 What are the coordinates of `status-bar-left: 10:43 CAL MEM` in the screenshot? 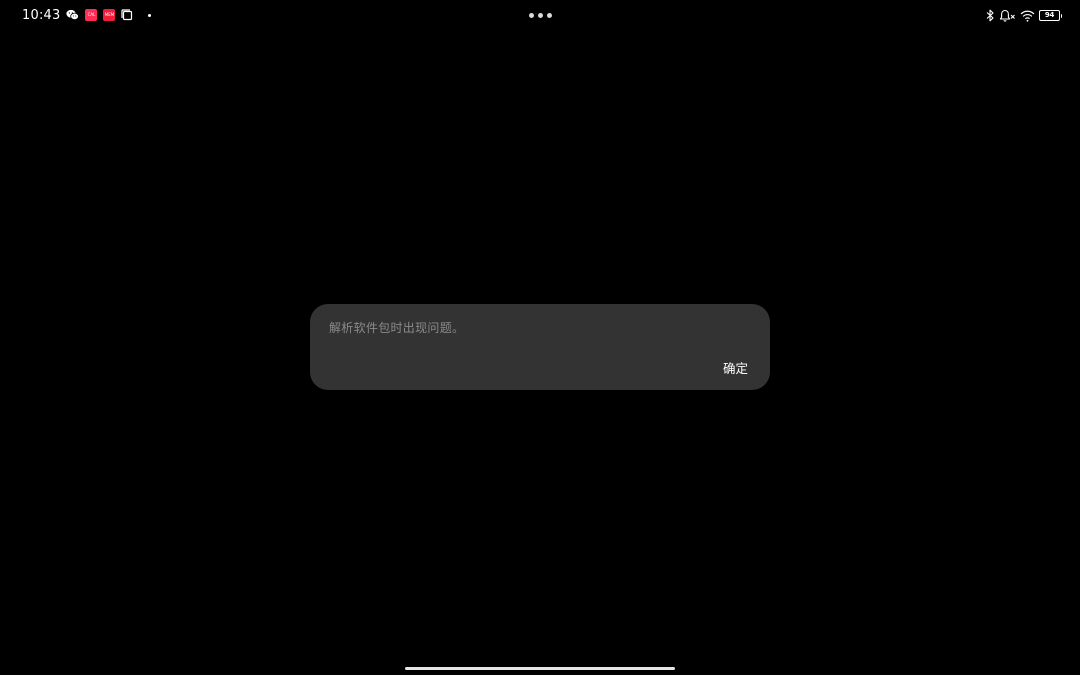 It's located at (87, 15).